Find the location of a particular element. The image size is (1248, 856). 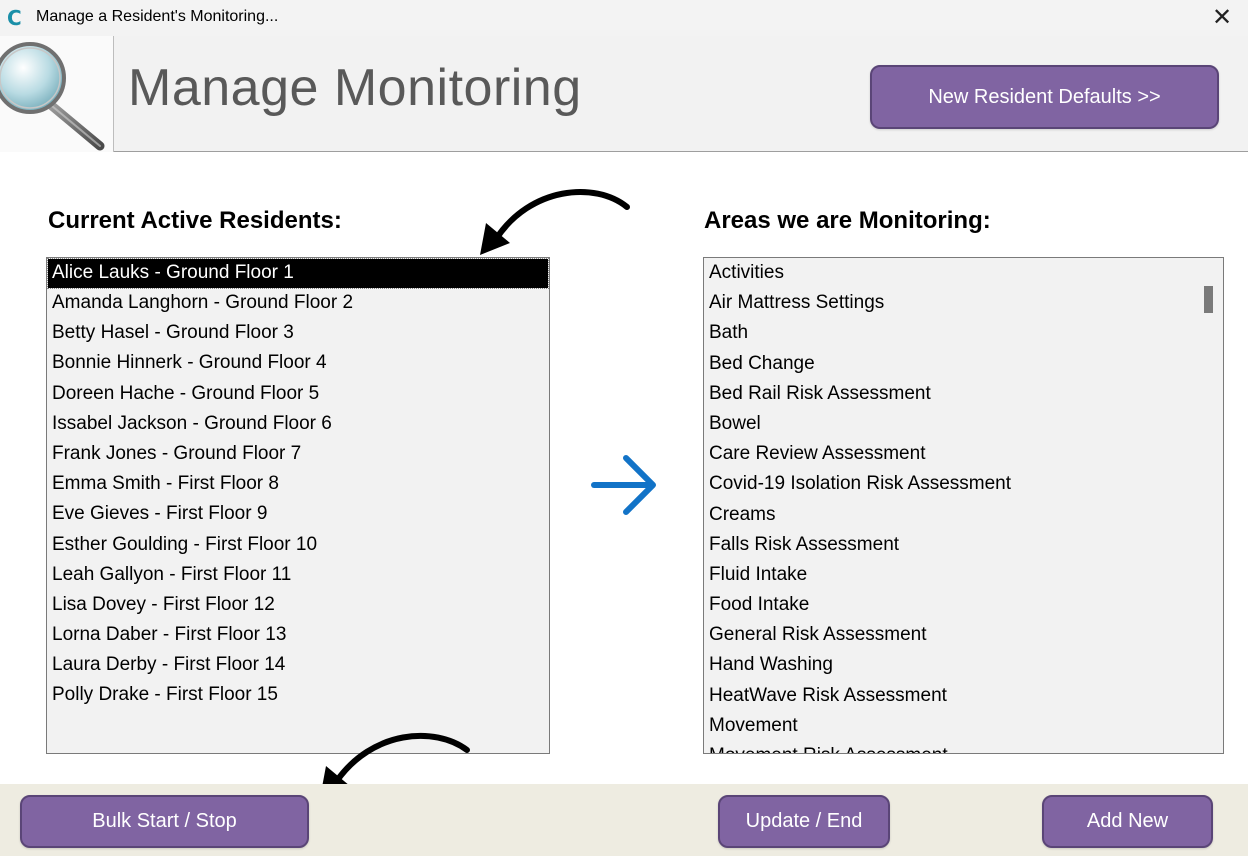

new-resident-defaults-button: New Resident Defaults >> is located at coordinates (1044, 97).